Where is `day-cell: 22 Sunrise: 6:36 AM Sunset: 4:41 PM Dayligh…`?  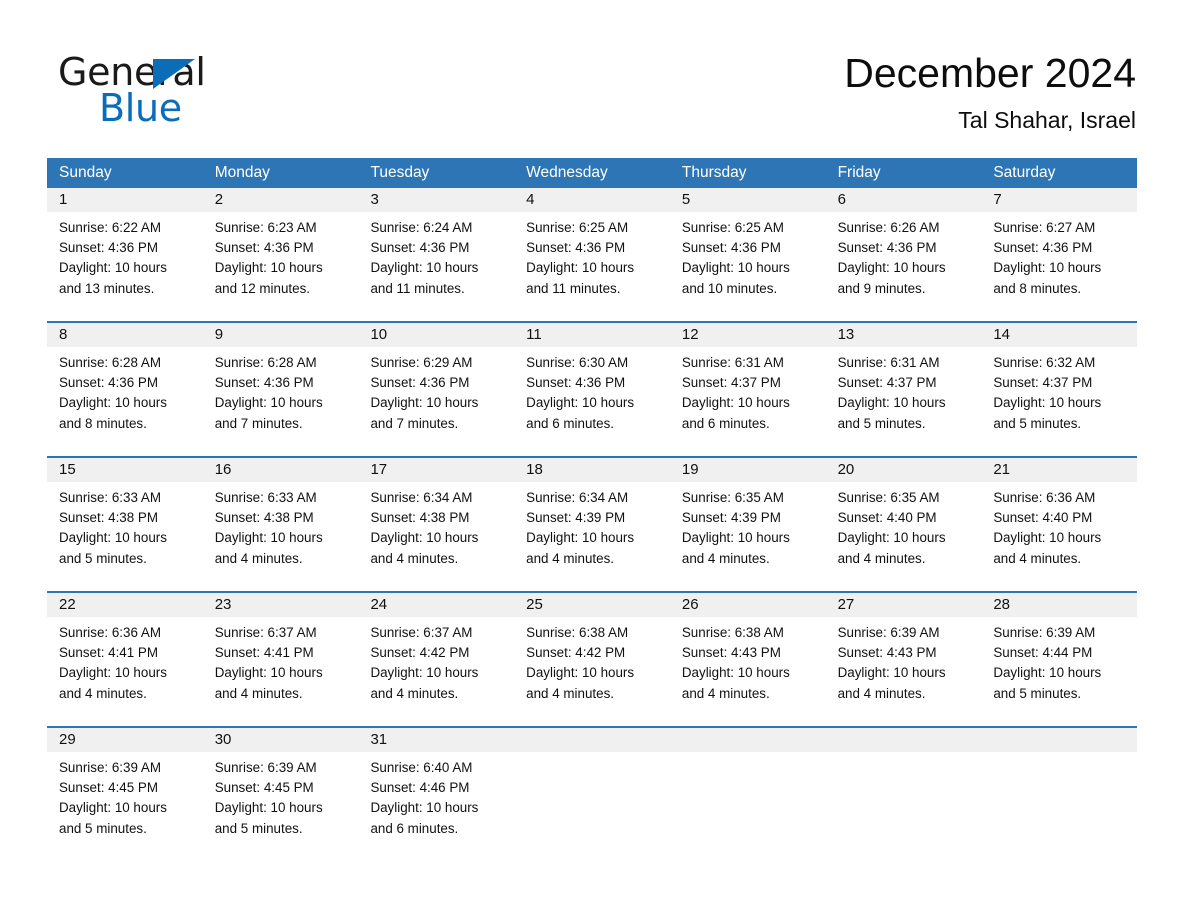
day-cell: 22 Sunrise: 6:36 AM Sunset: 4:41 PM Dayligh… is located at coordinates (125, 659).